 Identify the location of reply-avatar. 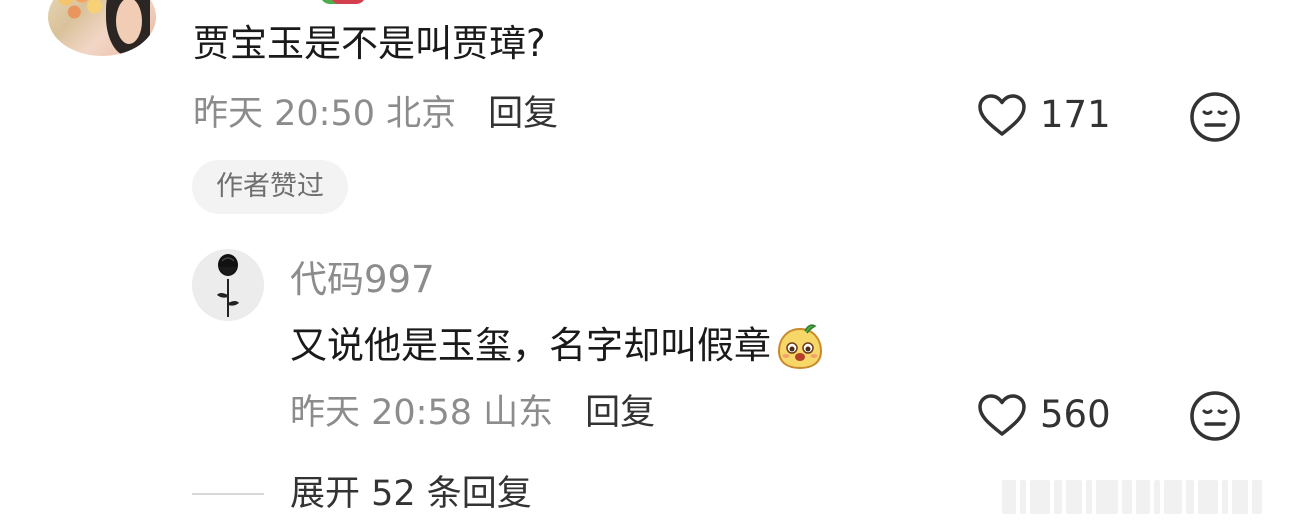
(228, 285).